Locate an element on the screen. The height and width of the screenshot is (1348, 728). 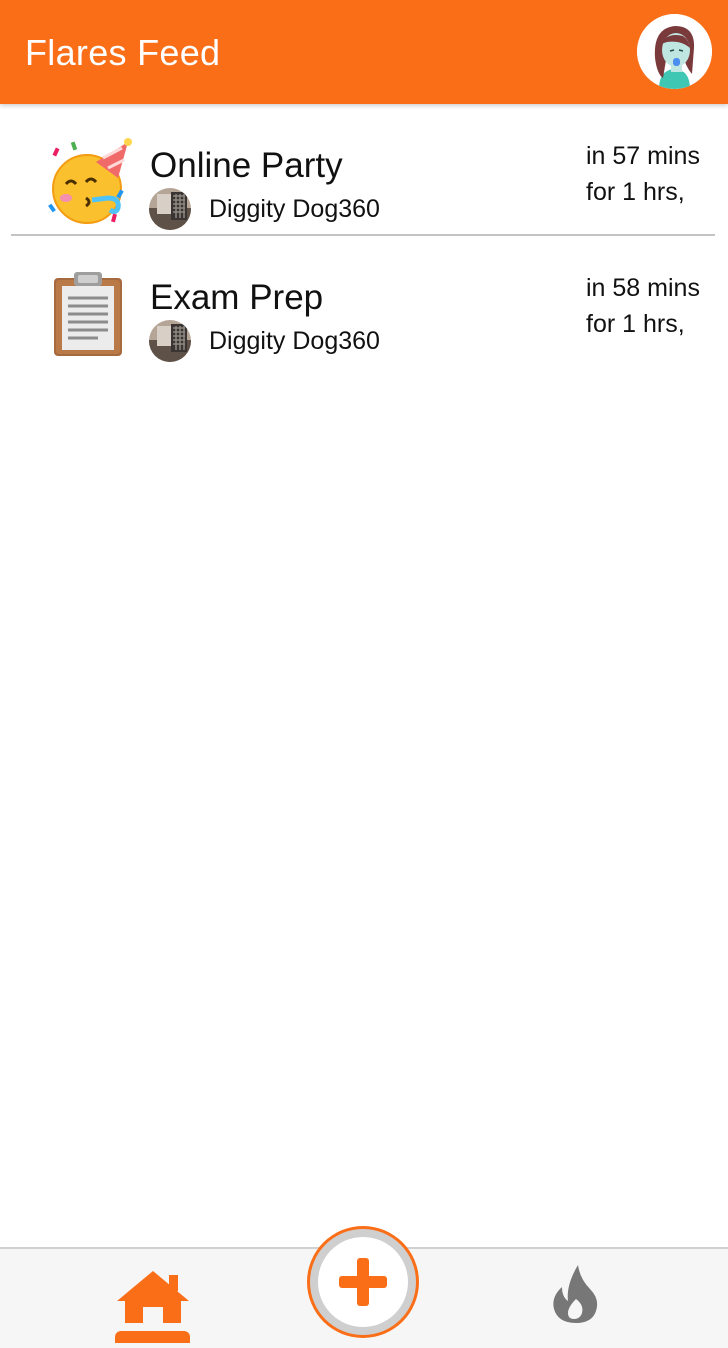
flare-title: Exam Prep is located at coordinates (237, 297).